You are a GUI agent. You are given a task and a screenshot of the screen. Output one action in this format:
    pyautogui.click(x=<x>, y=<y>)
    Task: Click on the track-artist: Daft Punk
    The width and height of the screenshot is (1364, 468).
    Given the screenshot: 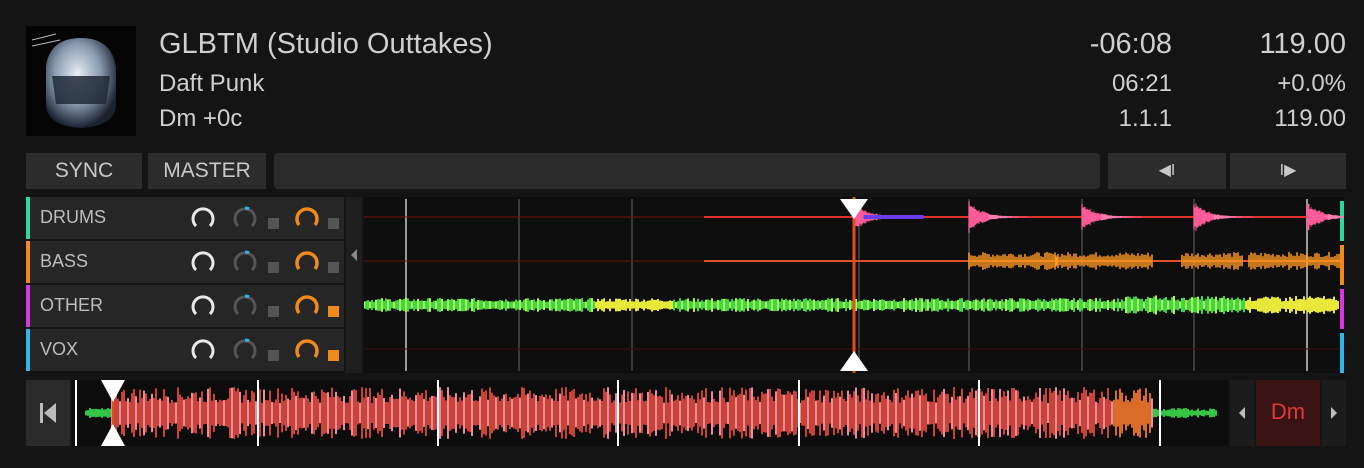 What is the action you would take?
    pyautogui.click(x=212, y=83)
    